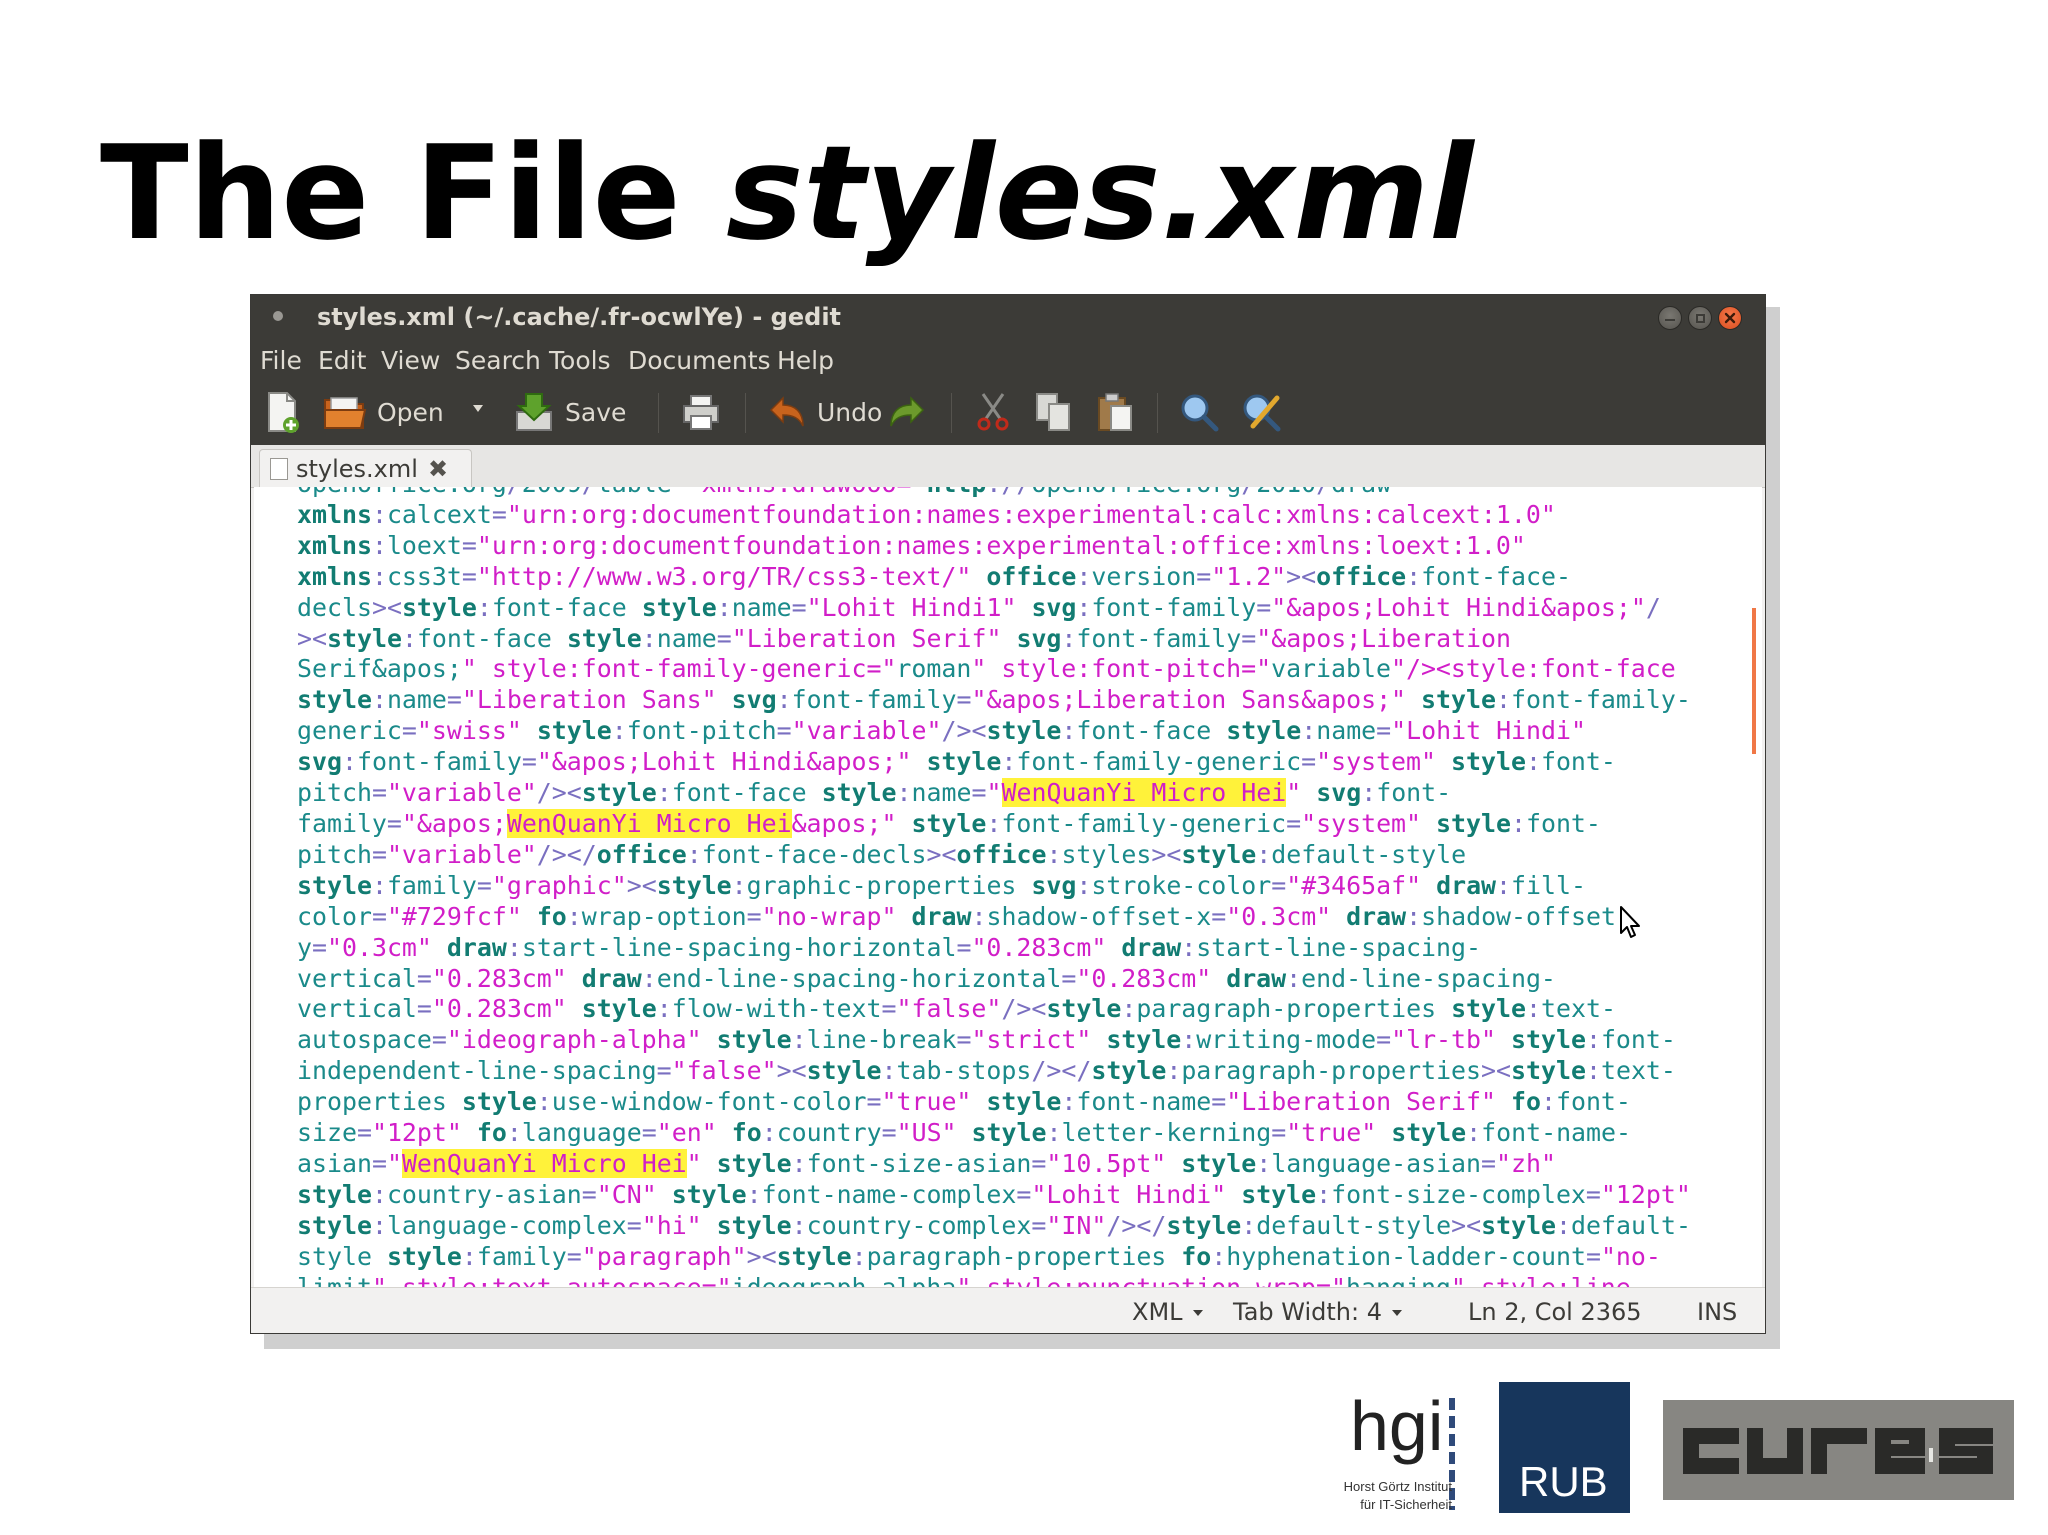  I want to click on tab-styles-xml: styles.xml ✖, so click(365, 468).